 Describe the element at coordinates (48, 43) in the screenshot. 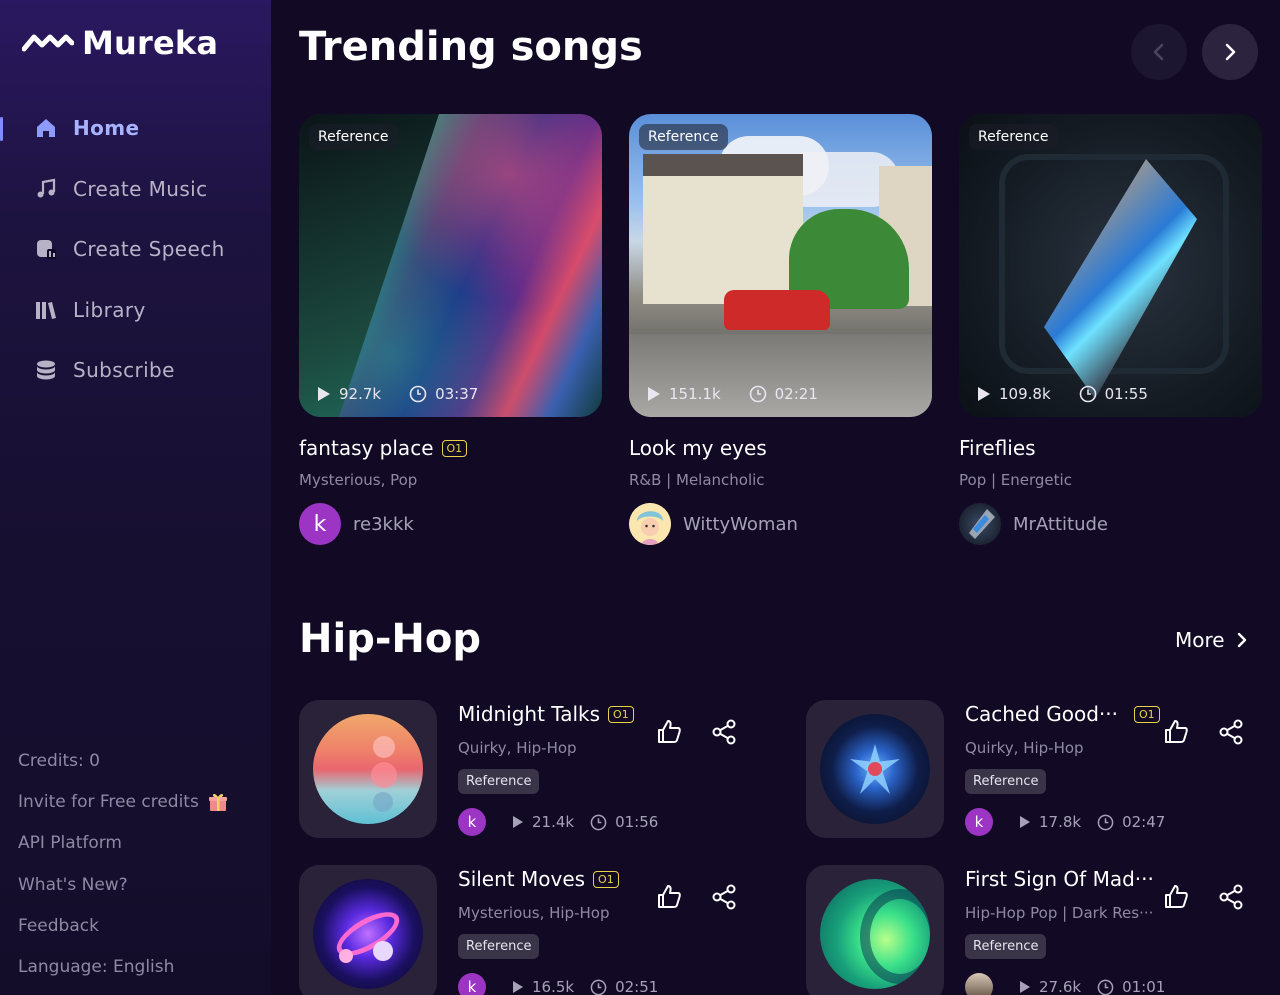

I see `mureka-logo-icon` at that location.